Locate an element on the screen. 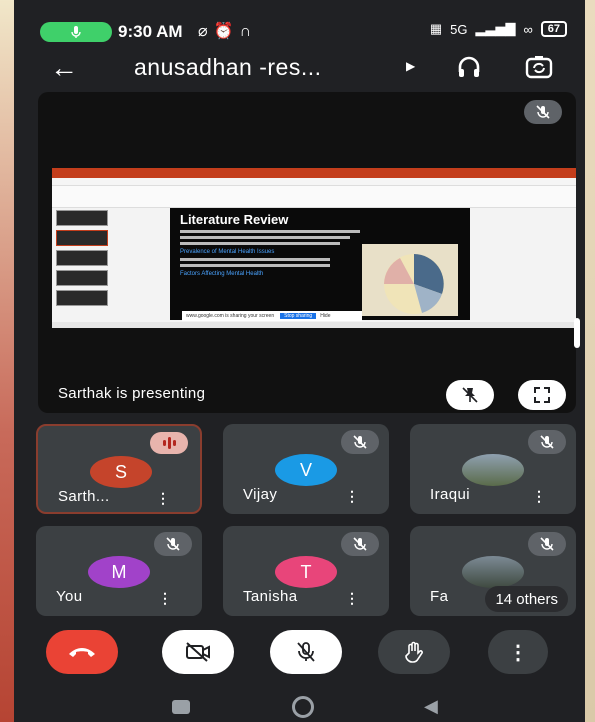 The height and width of the screenshot is (722, 595). fullscreen-icon is located at coordinates (542, 395).